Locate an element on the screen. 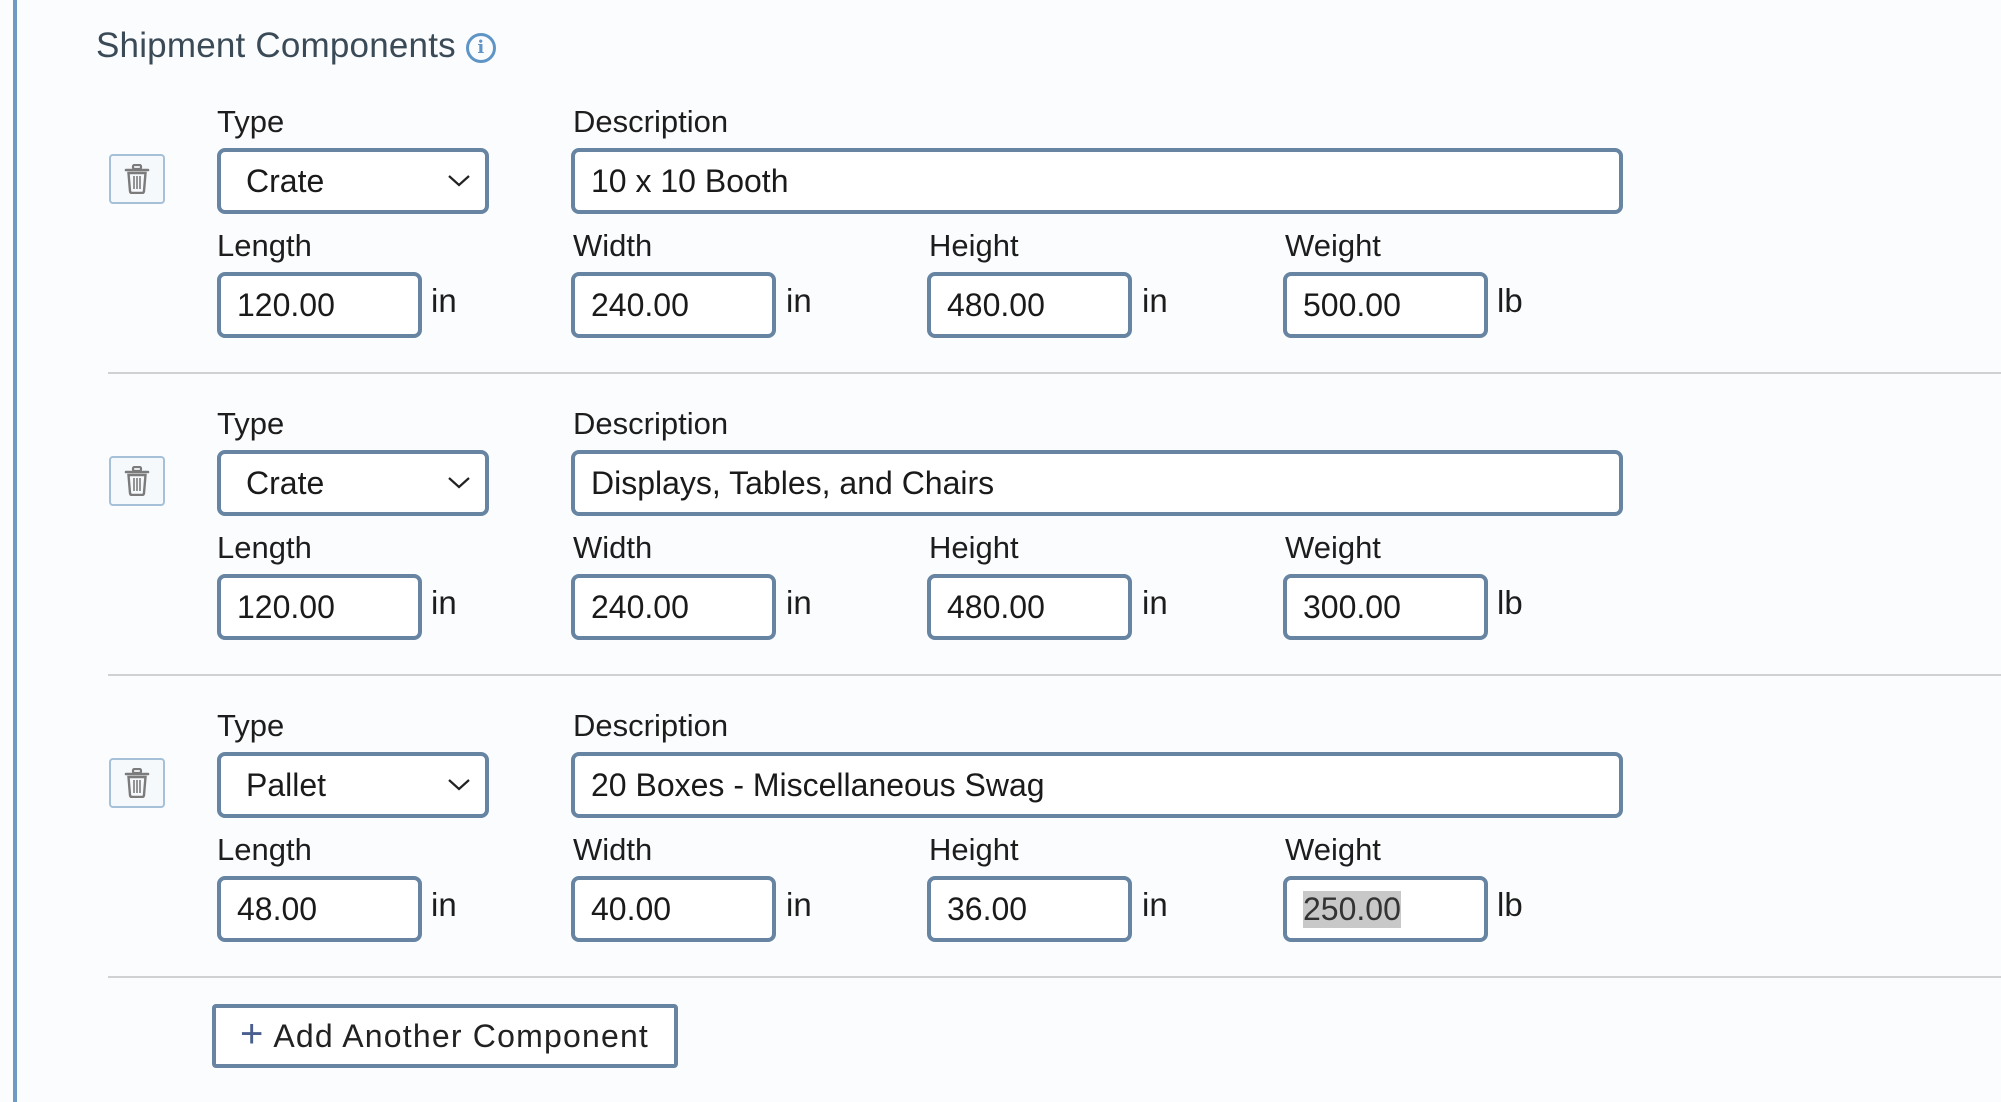 Image resolution: width=2001 pixels, height=1102 pixels. length-input: 48.00 is located at coordinates (319, 909).